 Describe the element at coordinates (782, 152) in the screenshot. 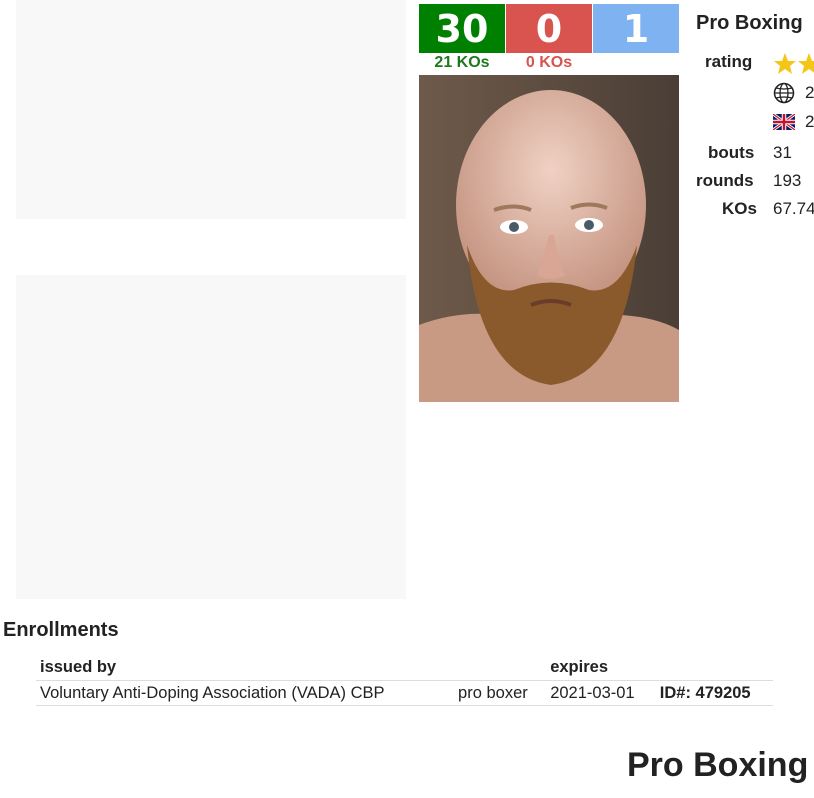

I see `bouts-value: 31` at that location.